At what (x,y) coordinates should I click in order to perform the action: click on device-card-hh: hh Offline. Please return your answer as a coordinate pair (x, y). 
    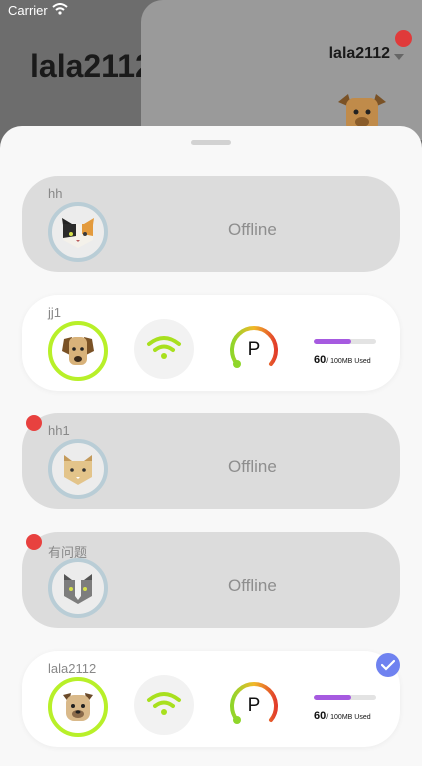
    Looking at the image, I should click on (211, 224).